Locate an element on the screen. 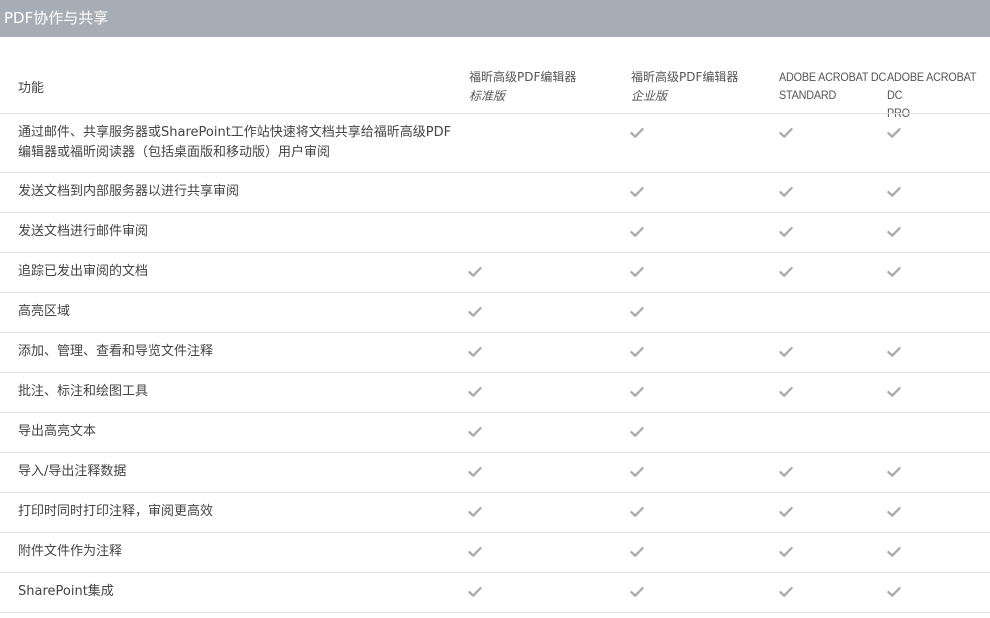 Image resolution: width=990 pixels, height=618 pixels. table-row: 添加、管理、查看和导览文件注释 is located at coordinates (495, 352).